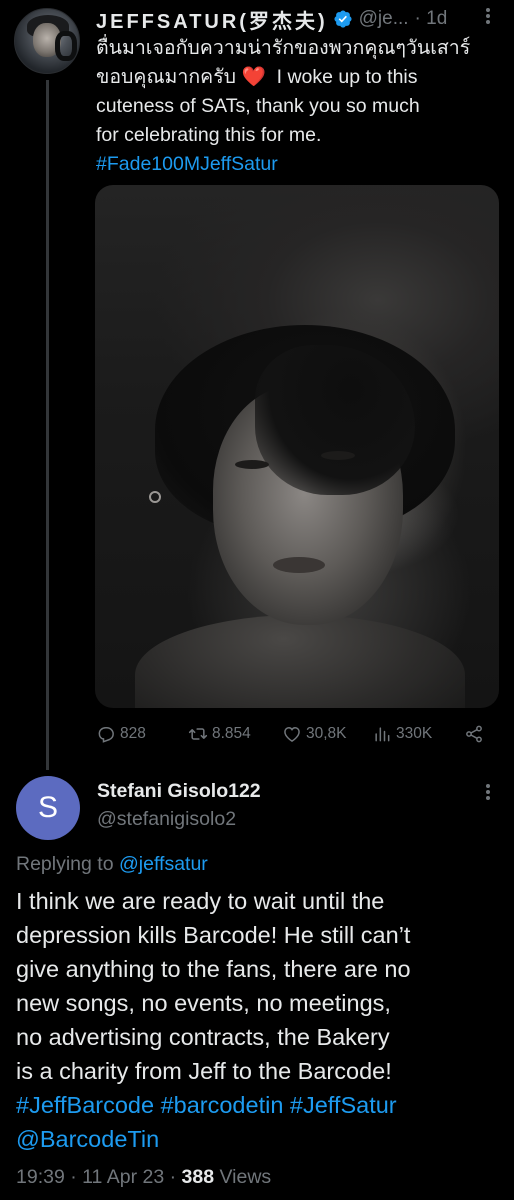 The height and width of the screenshot is (1200, 514). Describe the element at coordinates (292, 734) in the screenshot. I see `heart-icon` at that location.